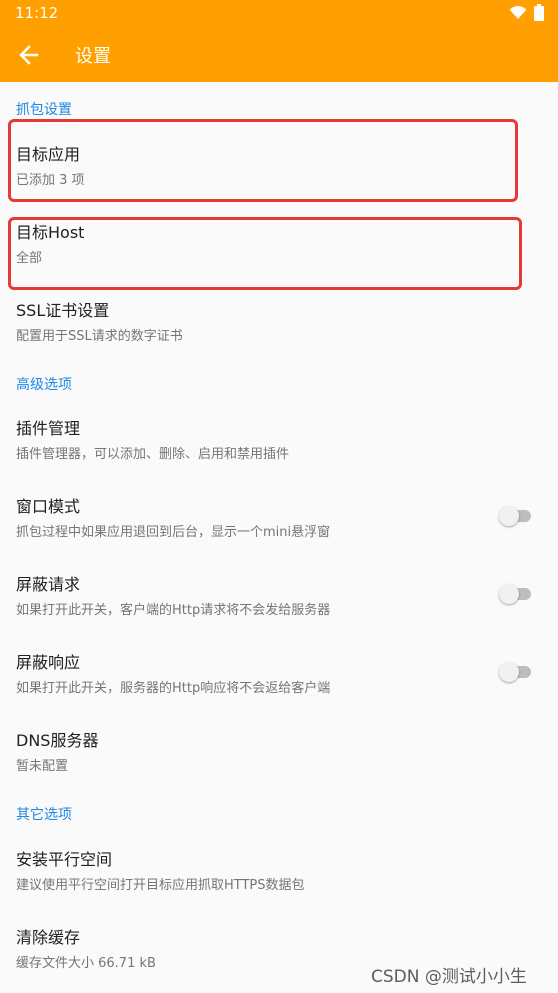  I want to click on battery-icon, so click(539, 14).